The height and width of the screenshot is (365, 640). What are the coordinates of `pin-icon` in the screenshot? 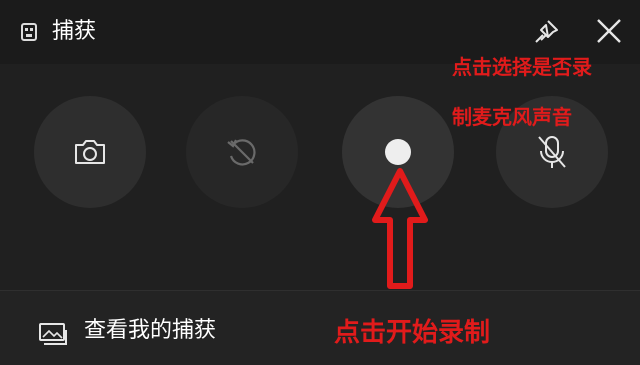 It's located at (546, 32).